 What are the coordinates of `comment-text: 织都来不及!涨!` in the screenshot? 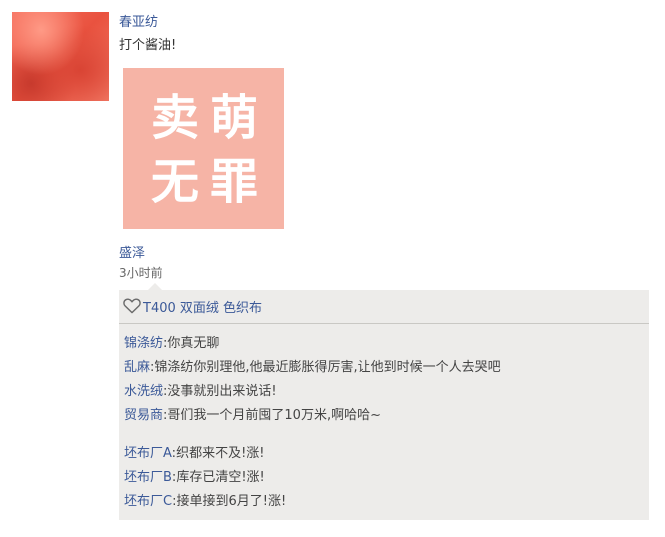 It's located at (220, 453).